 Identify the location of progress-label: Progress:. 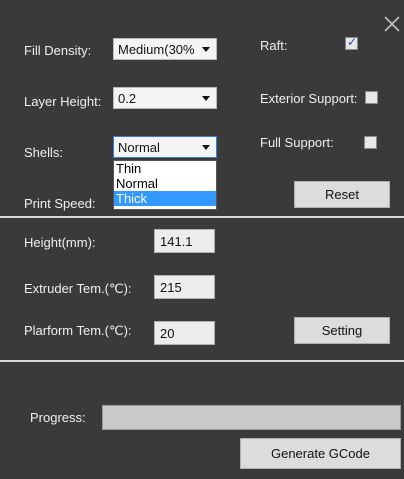
(58, 417).